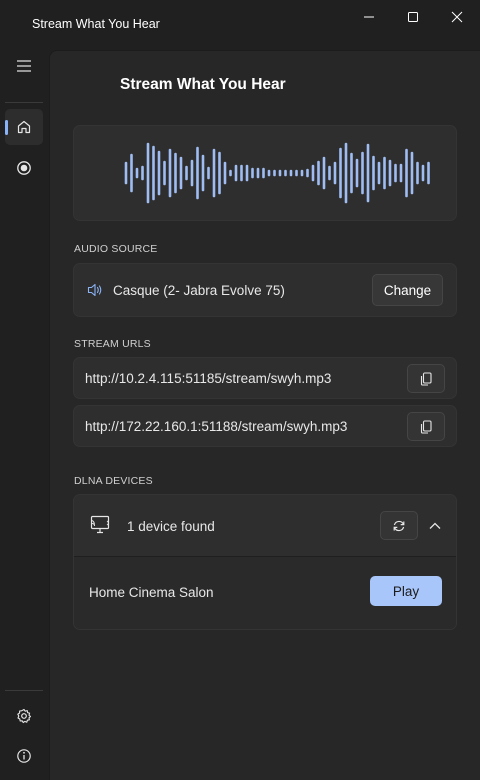 This screenshot has height=780, width=480. Describe the element at coordinates (203, 84) in the screenshot. I see `page-title: Stream What You Hear` at that location.